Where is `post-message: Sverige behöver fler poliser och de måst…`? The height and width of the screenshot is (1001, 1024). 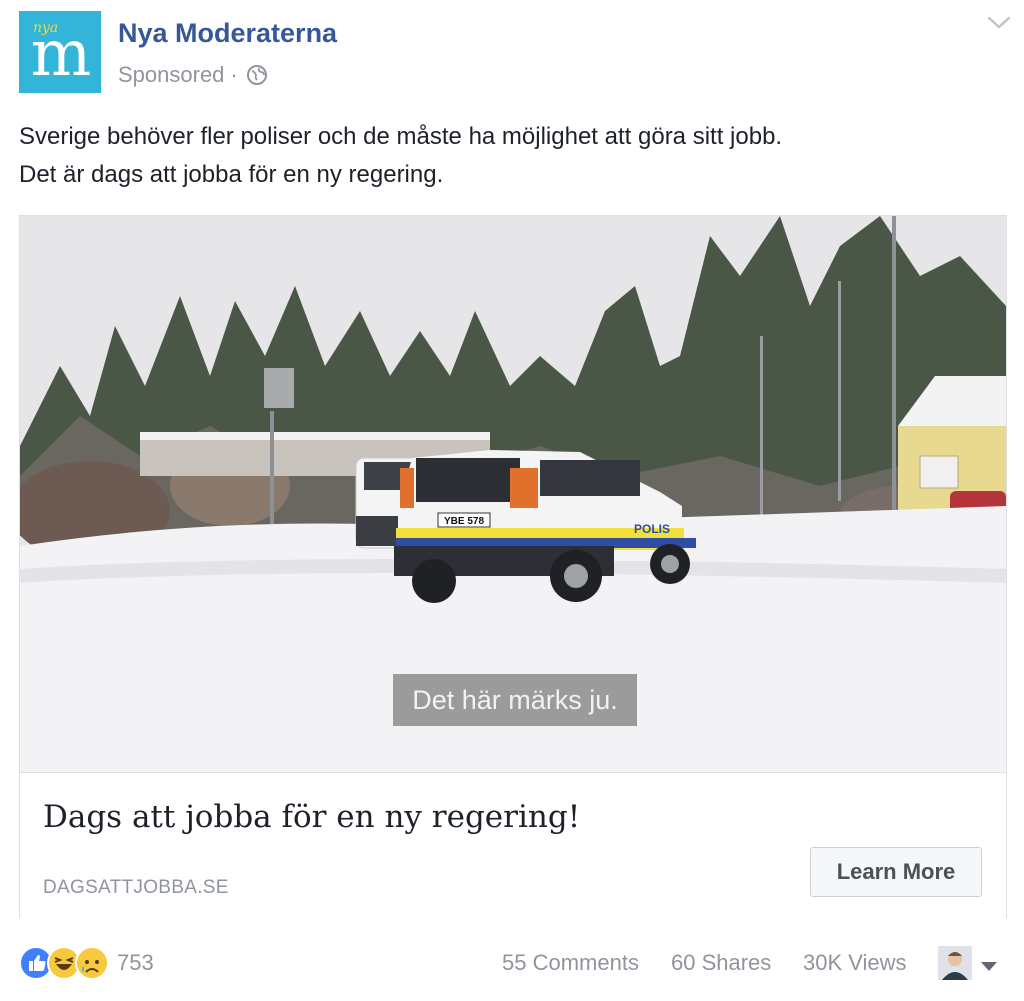 post-message: Sverige behöver fler poliser och de måst… is located at coordinates (514, 156).